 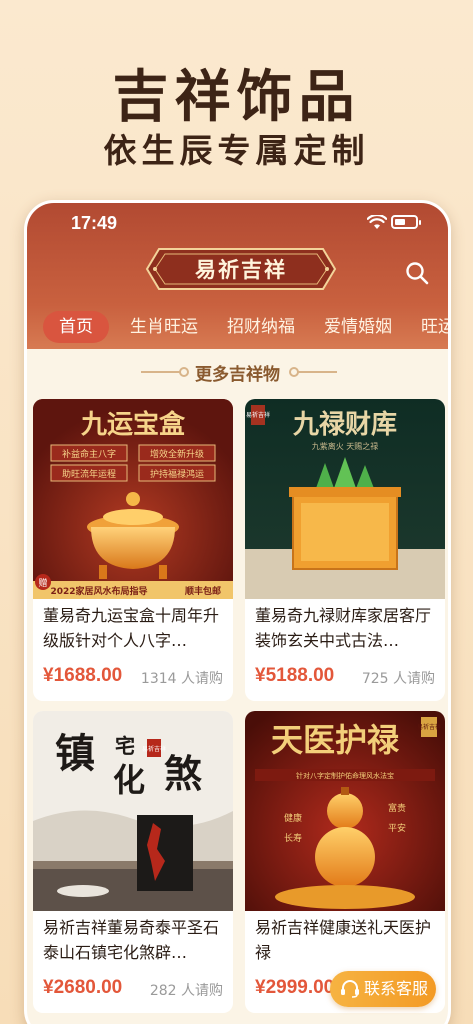 What do you see at coordinates (186, 991) in the screenshot?
I see `product-sold-count: 282 人请购` at bounding box center [186, 991].